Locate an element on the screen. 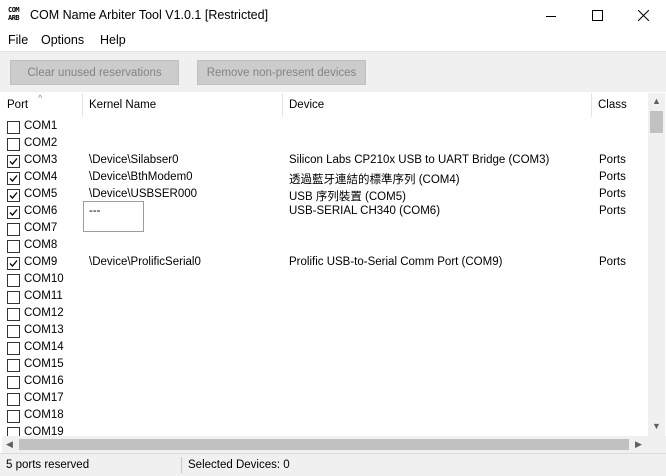  port-cell: COM2 is located at coordinates (41, 143).